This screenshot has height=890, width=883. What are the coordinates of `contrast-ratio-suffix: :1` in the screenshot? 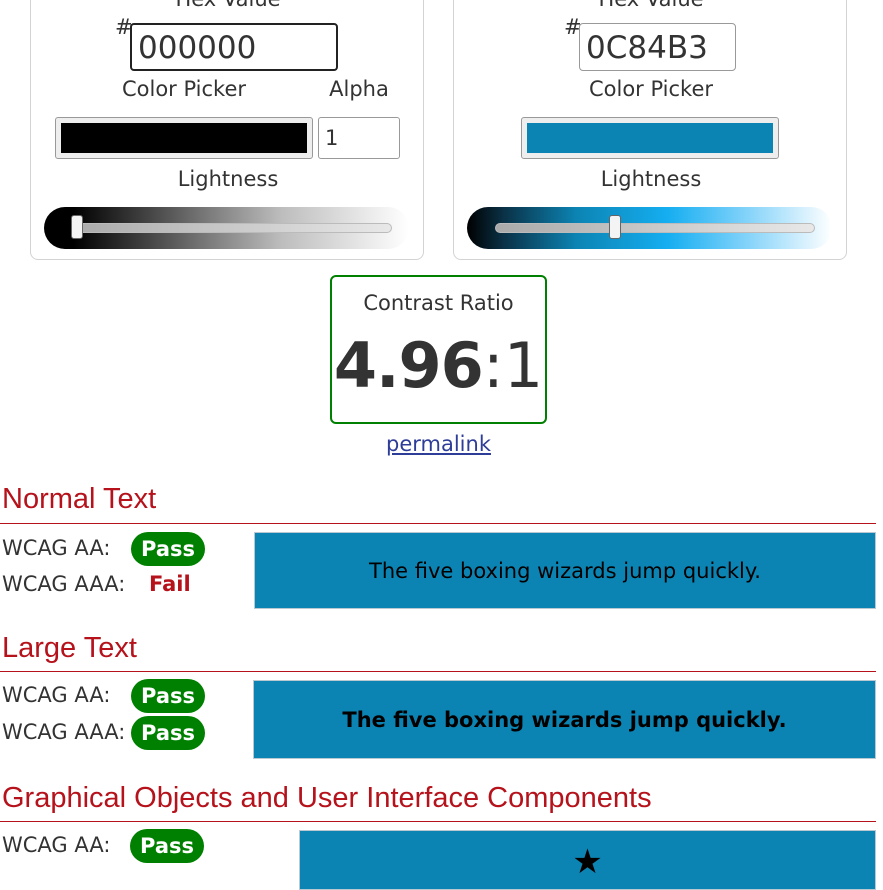 It's located at (513, 365).